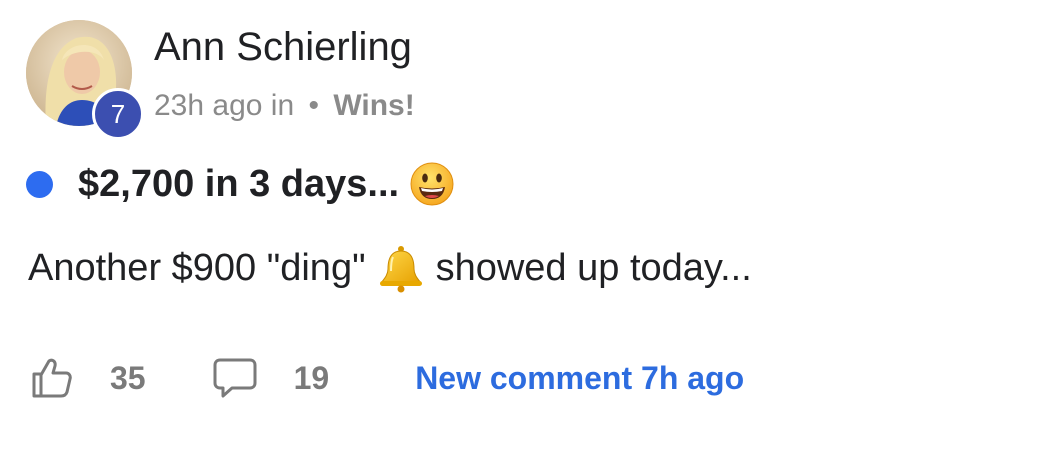  Describe the element at coordinates (235, 378) in the screenshot. I see `comment-bubble-icon` at that location.